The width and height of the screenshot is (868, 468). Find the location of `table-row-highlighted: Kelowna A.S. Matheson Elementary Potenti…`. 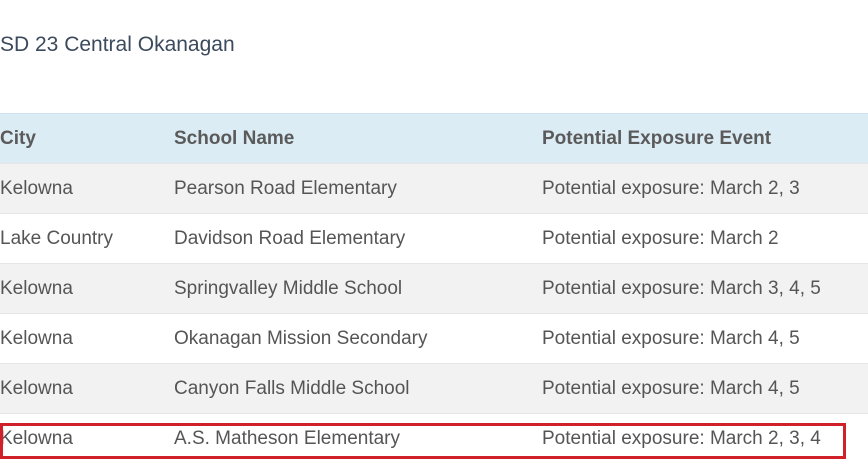

table-row-highlighted: Kelowna A.S. Matheson Elementary Potenti… is located at coordinates (434, 438).